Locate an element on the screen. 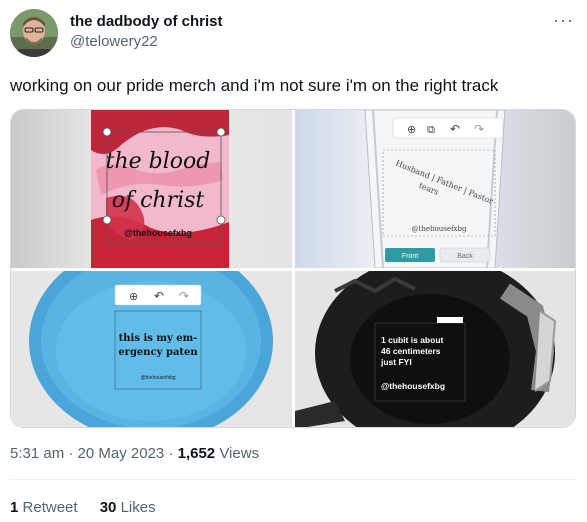  divider is located at coordinates (293, 479).